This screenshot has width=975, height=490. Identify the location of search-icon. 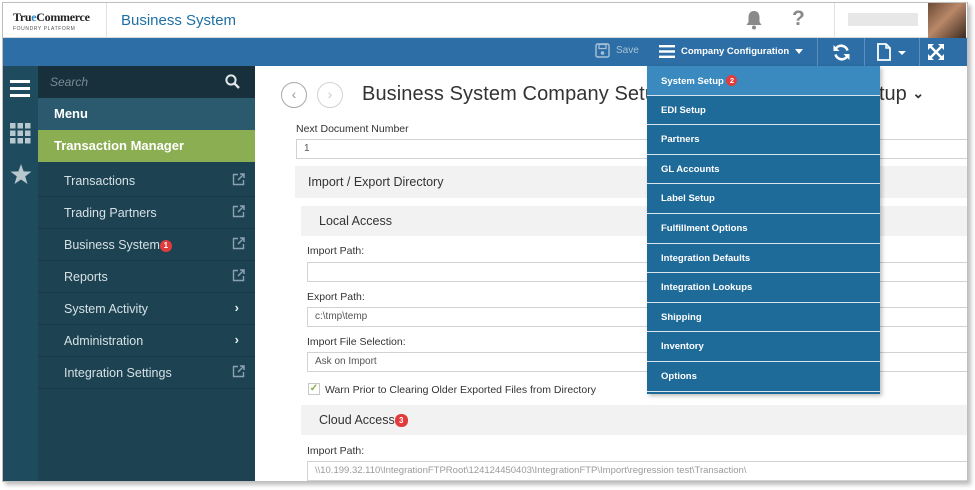
(232, 83).